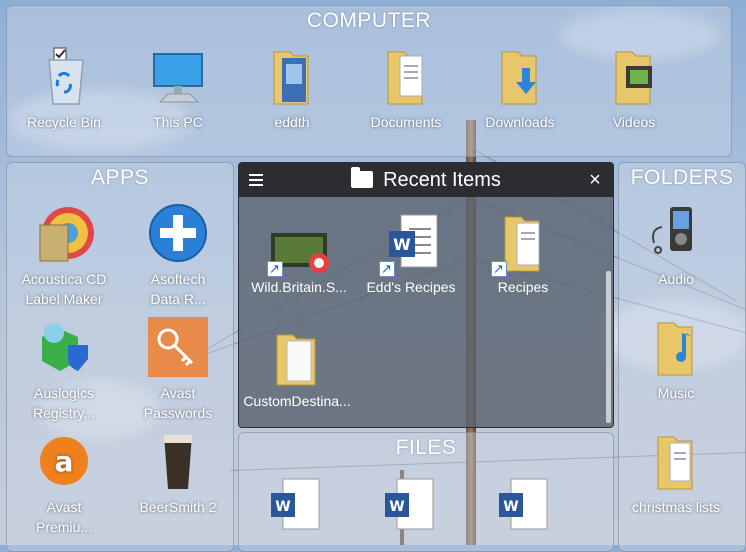 The image size is (746, 552). I want to click on folder-music: Music, so click(676, 360).